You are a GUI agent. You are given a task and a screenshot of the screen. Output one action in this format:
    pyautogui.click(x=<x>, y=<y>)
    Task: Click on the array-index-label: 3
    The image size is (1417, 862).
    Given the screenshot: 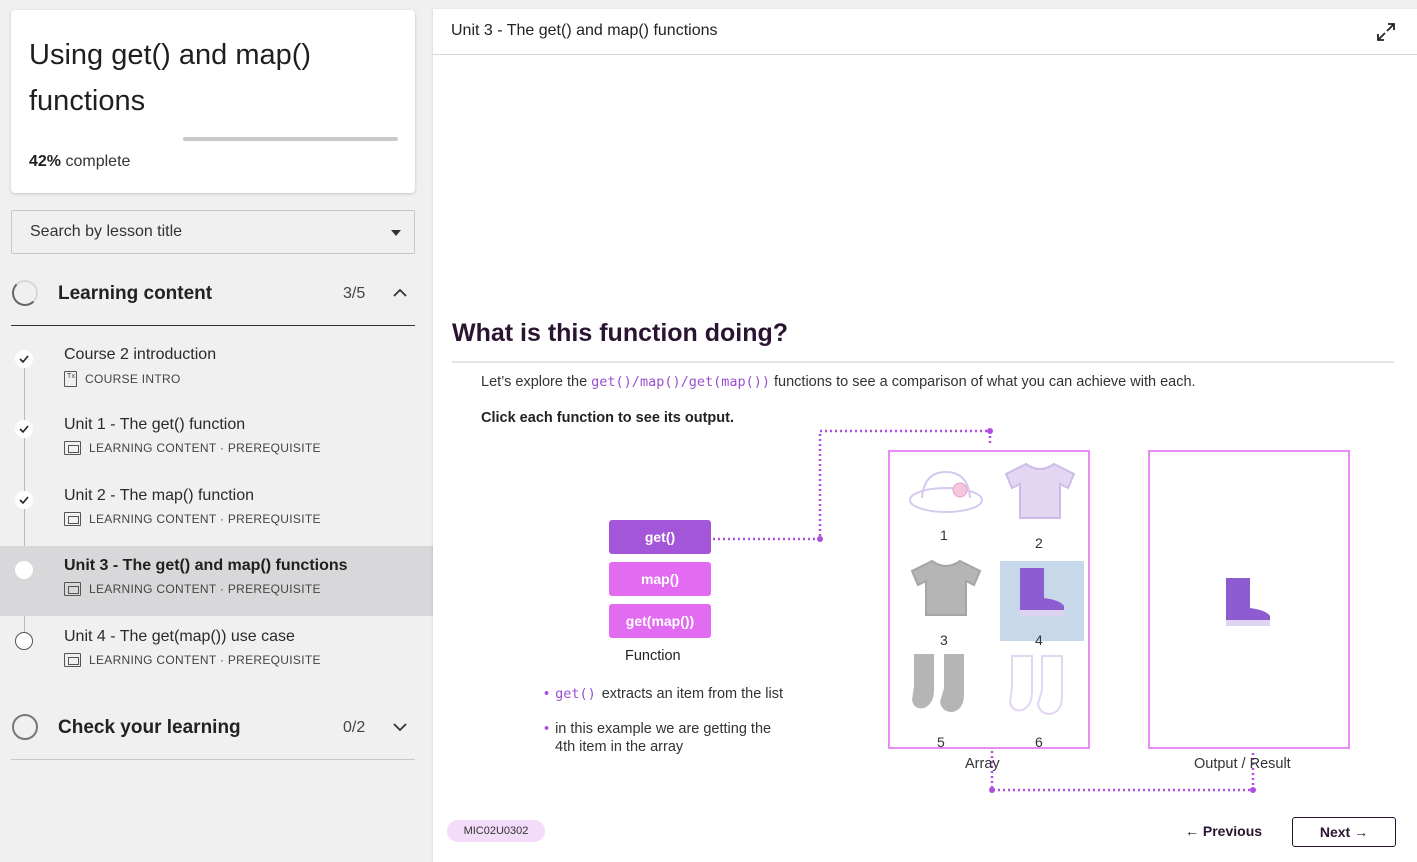 What is the action you would take?
    pyautogui.click(x=944, y=640)
    